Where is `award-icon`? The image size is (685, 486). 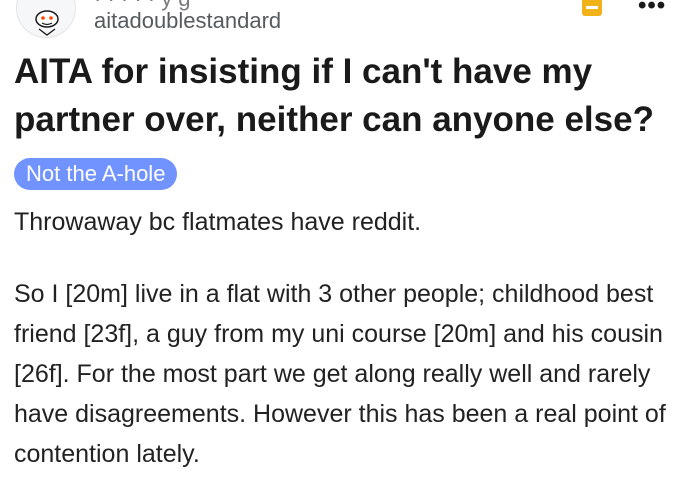
award-icon is located at coordinates (592, 11).